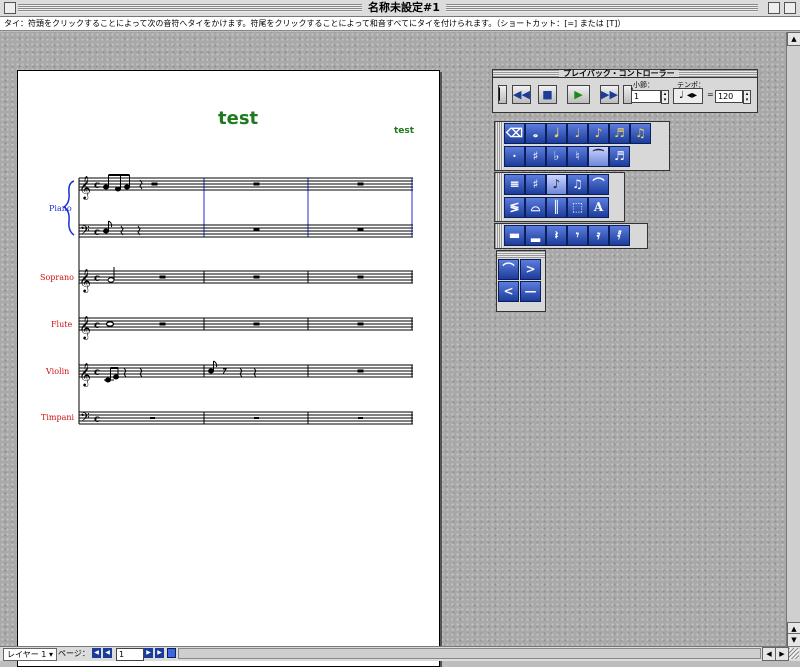 The height and width of the screenshot is (667, 800). Describe the element at coordinates (556, 207) in the screenshot. I see `measure-tool-icon: ║` at that location.